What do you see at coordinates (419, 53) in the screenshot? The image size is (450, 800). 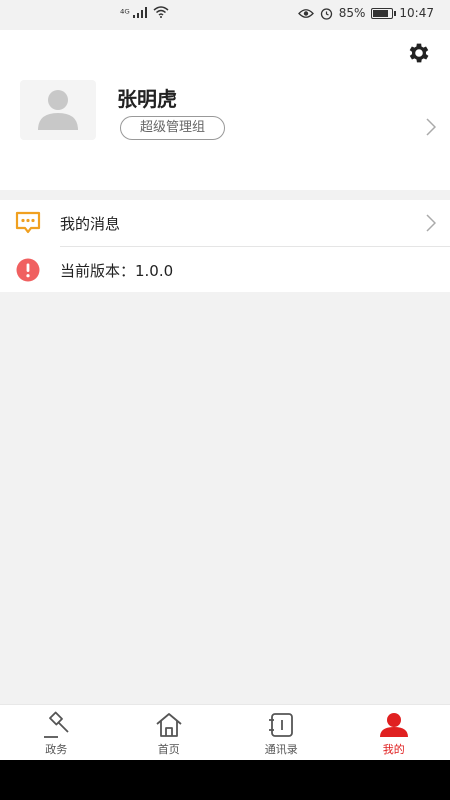 I see `gear-icon` at bounding box center [419, 53].